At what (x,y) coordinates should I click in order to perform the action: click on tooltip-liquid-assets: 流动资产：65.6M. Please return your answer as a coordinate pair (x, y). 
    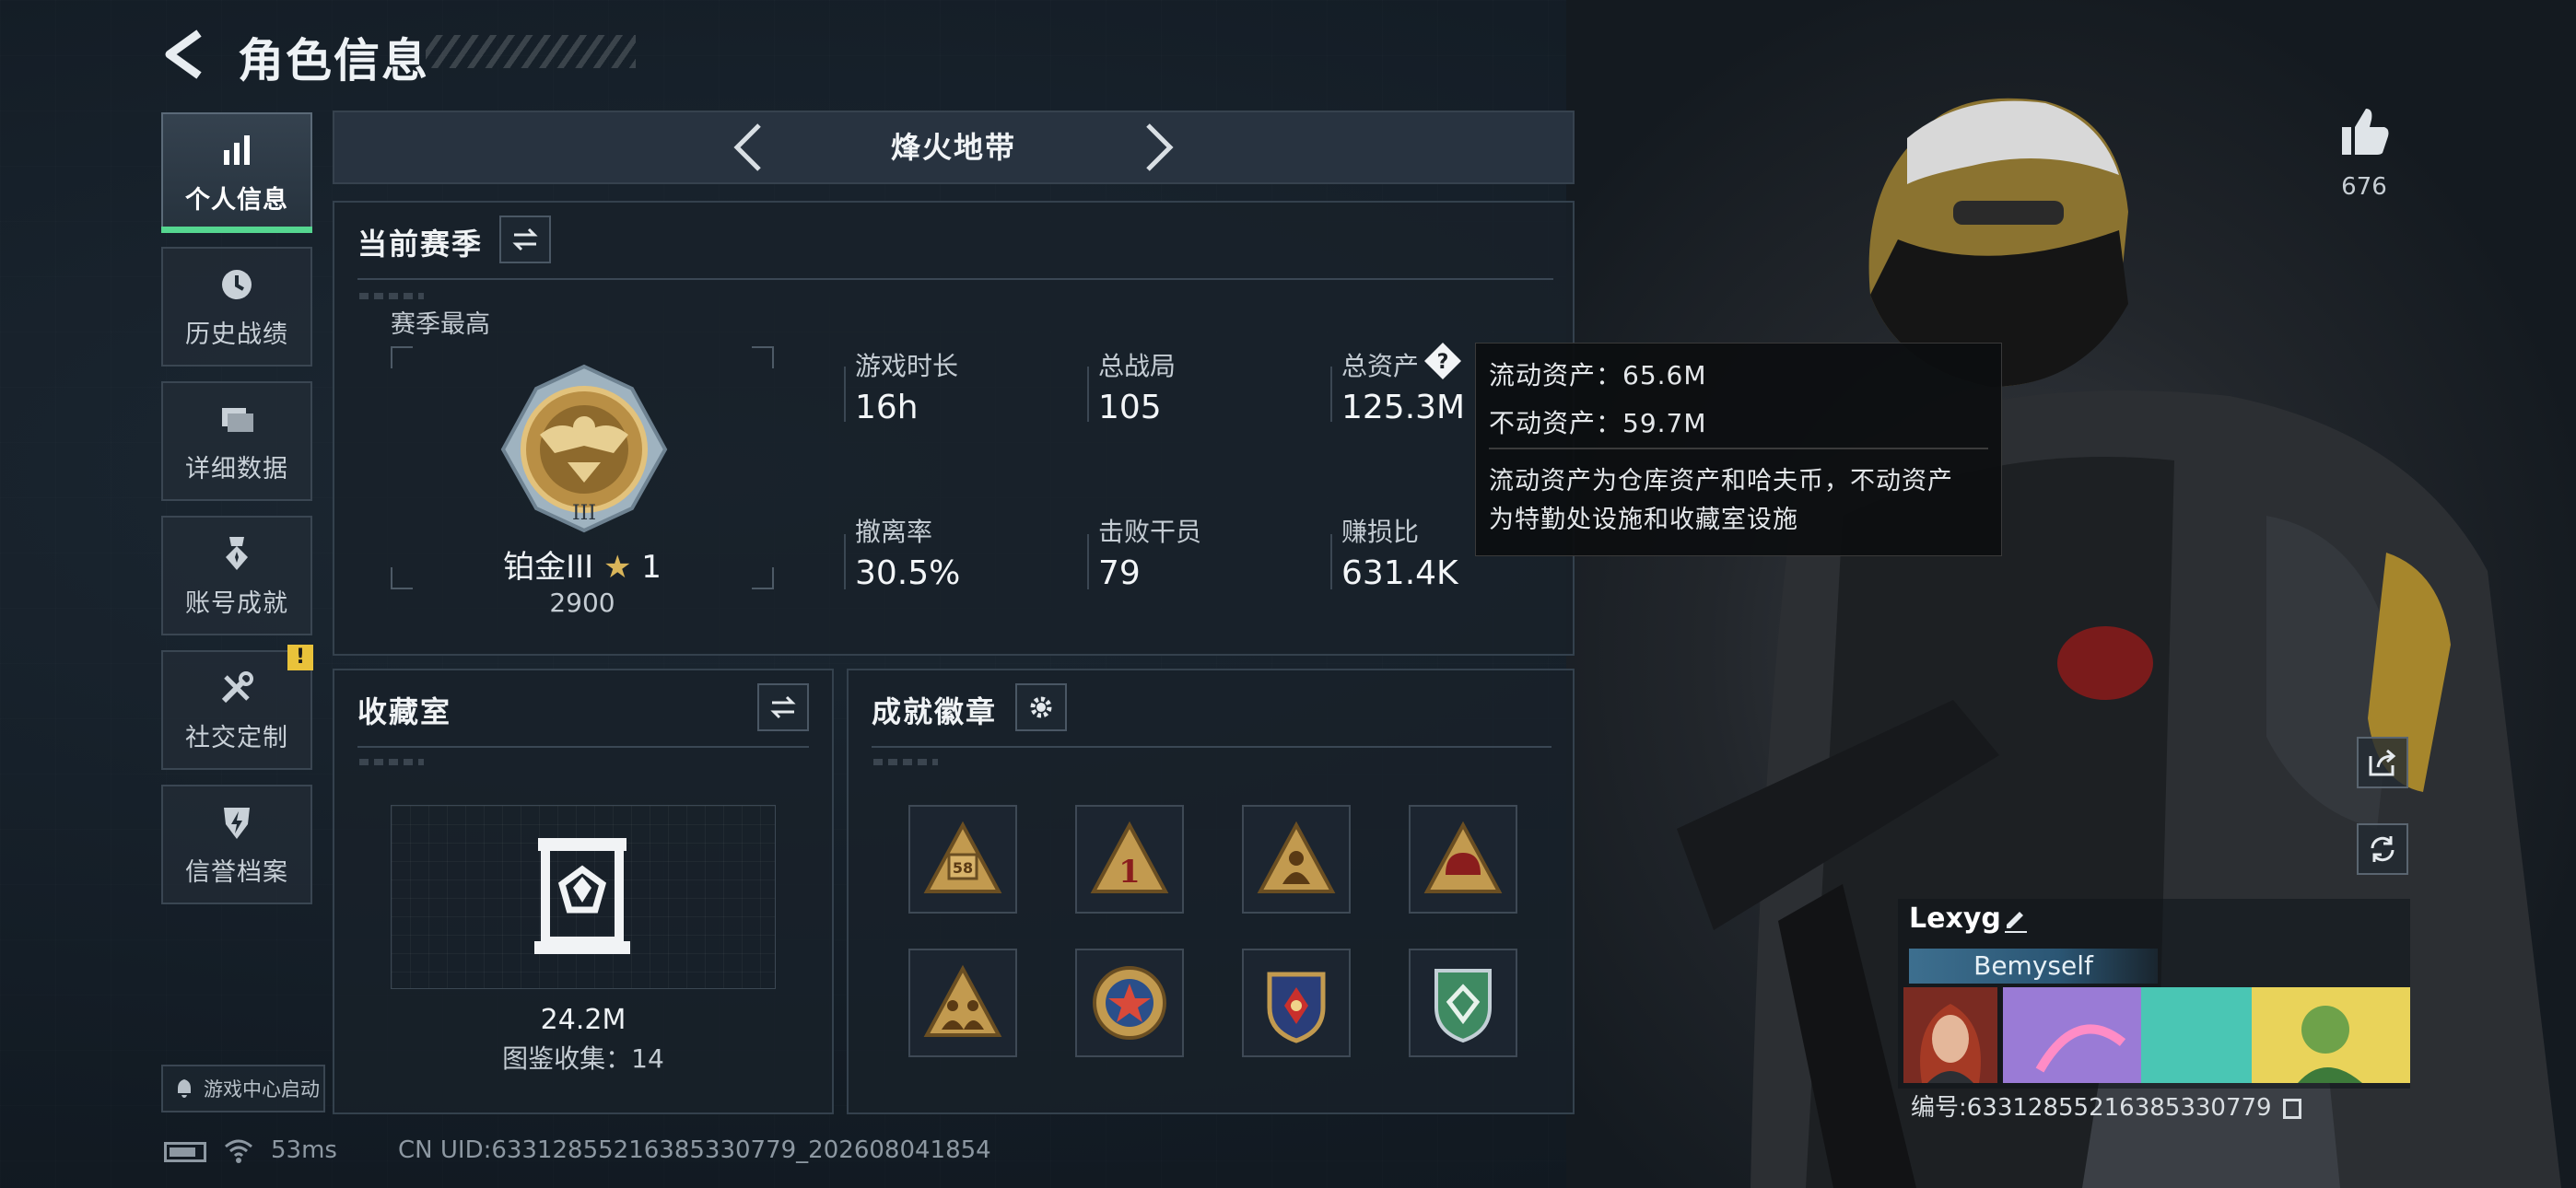
    Looking at the image, I should click on (1598, 375).